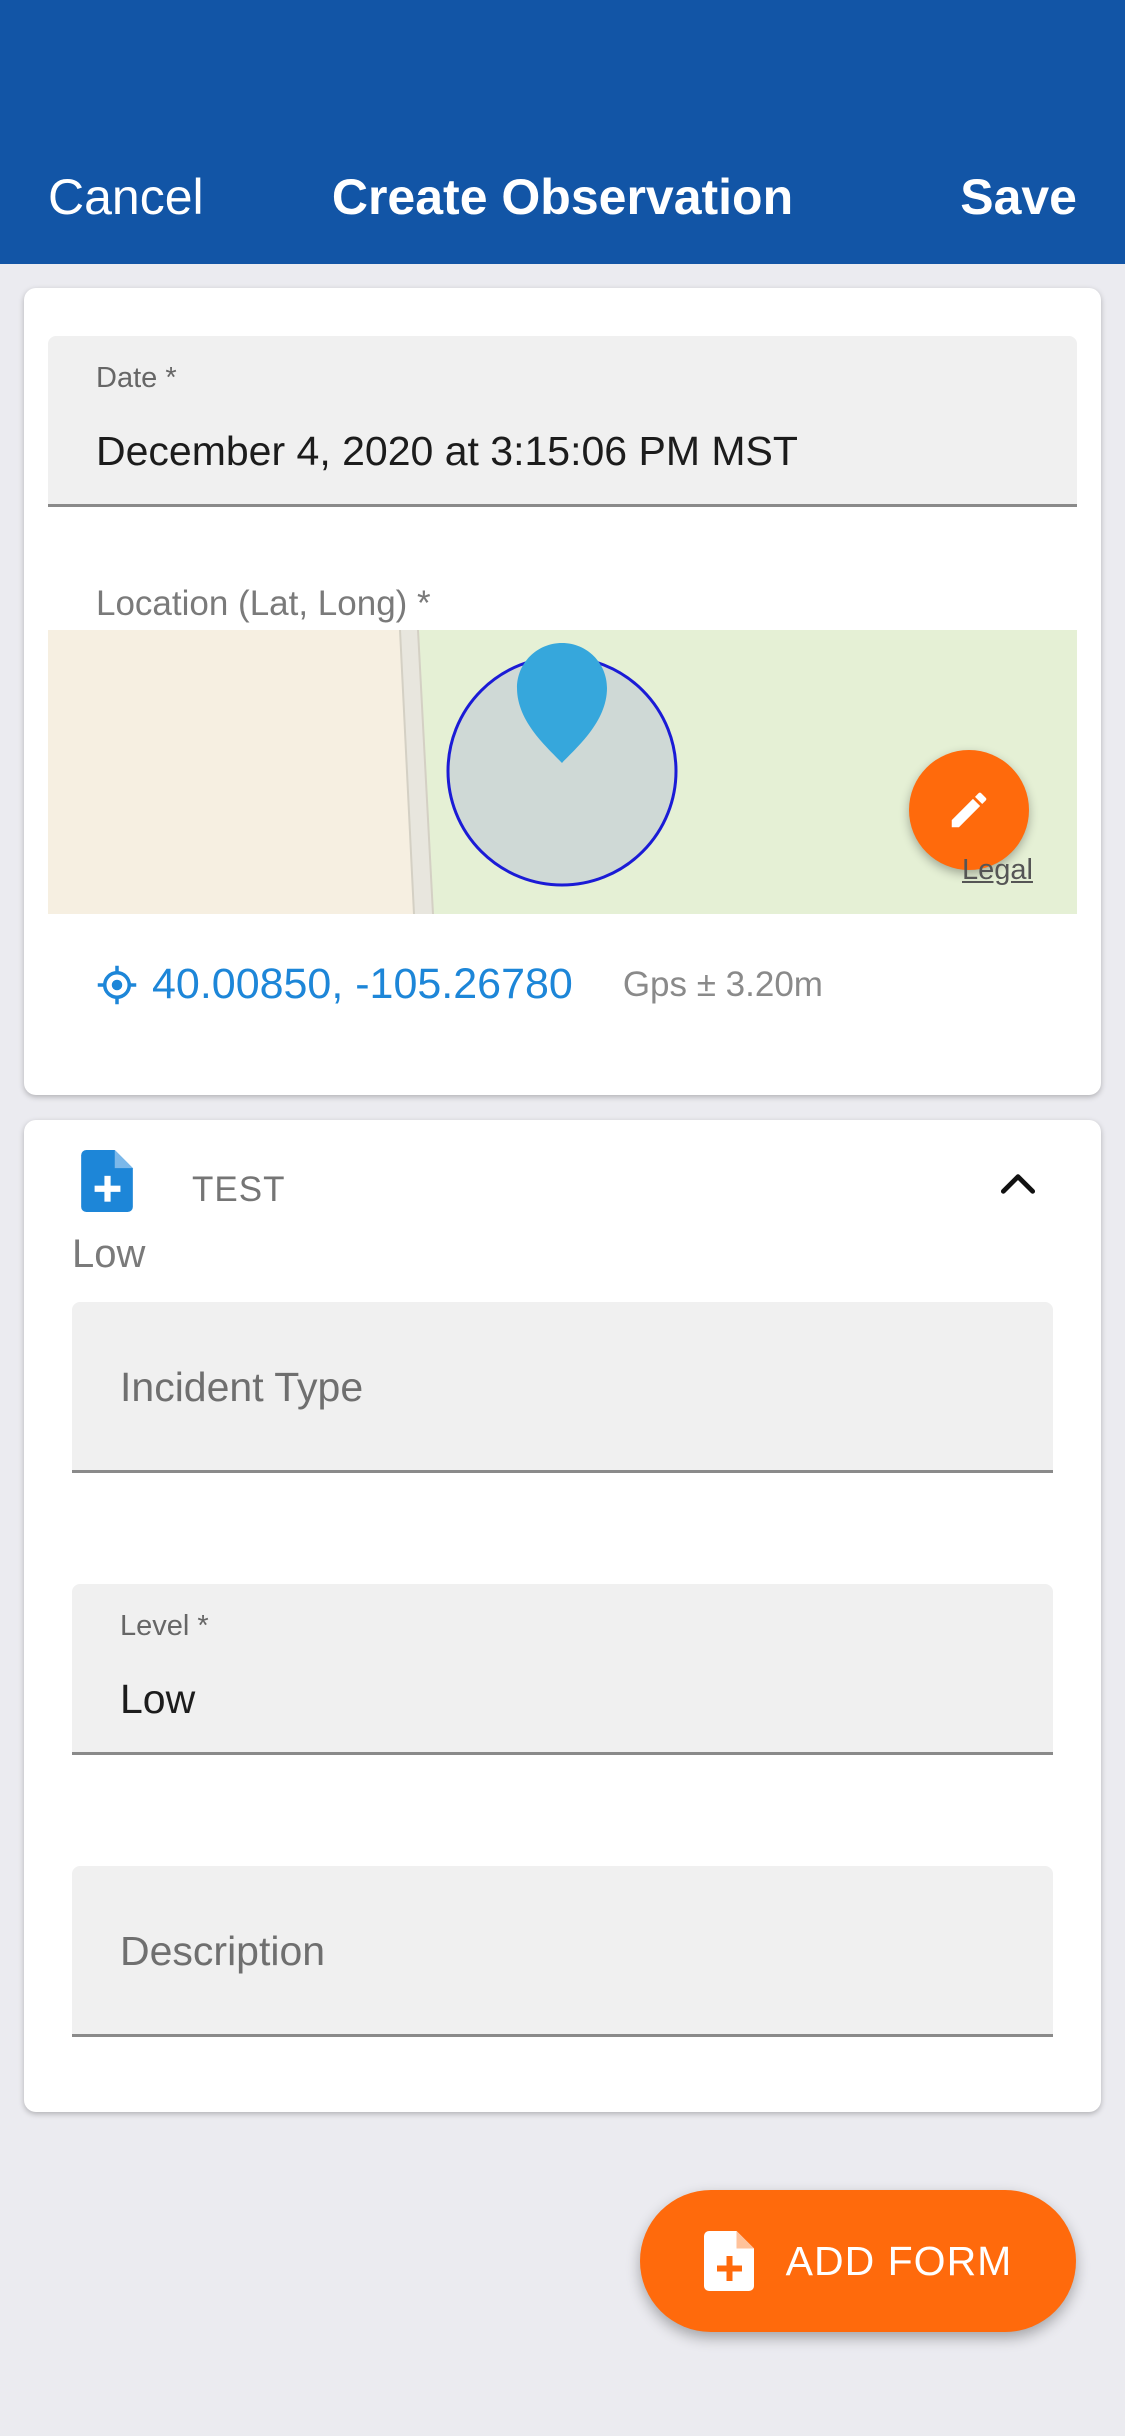 Image resolution: width=1125 pixels, height=2436 pixels. Describe the element at coordinates (562, 1387) in the screenshot. I see `incident-type-field: Incident Type` at that location.